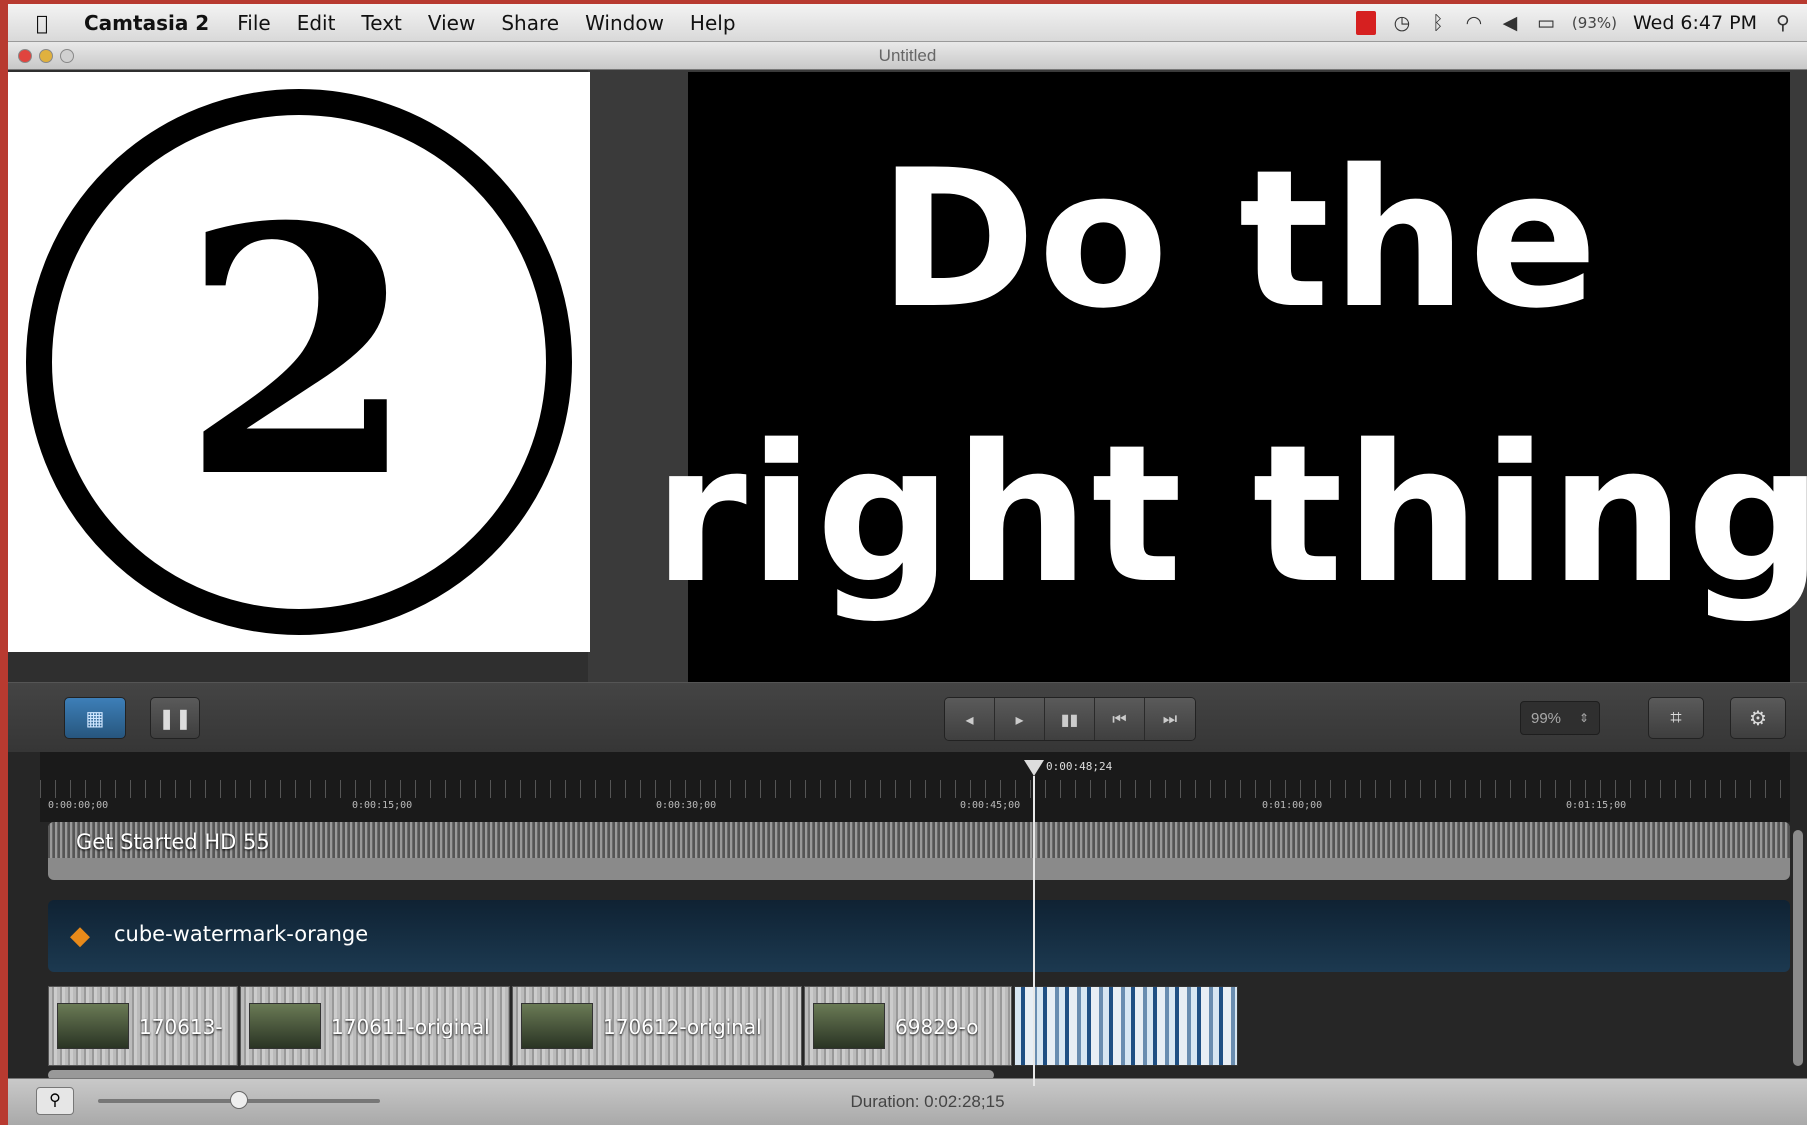 The width and height of the screenshot is (1807, 1125). I want to click on selected-video-clip, so click(1126, 1026).